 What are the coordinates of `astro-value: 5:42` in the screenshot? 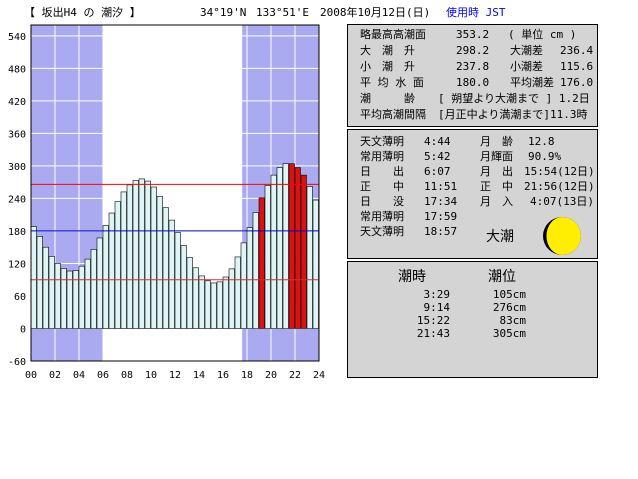 It's located at (437, 156).